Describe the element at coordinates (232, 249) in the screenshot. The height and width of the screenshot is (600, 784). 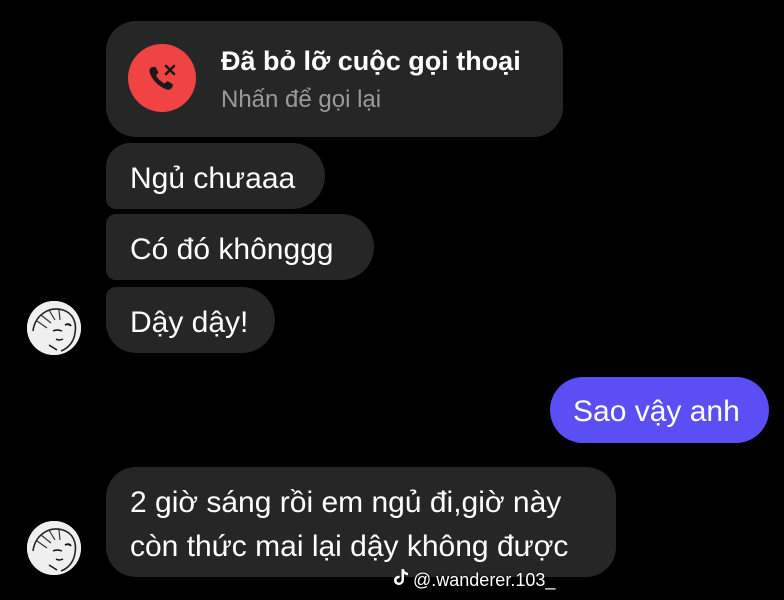
I see `message-text: Có đó khônggg` at that location.